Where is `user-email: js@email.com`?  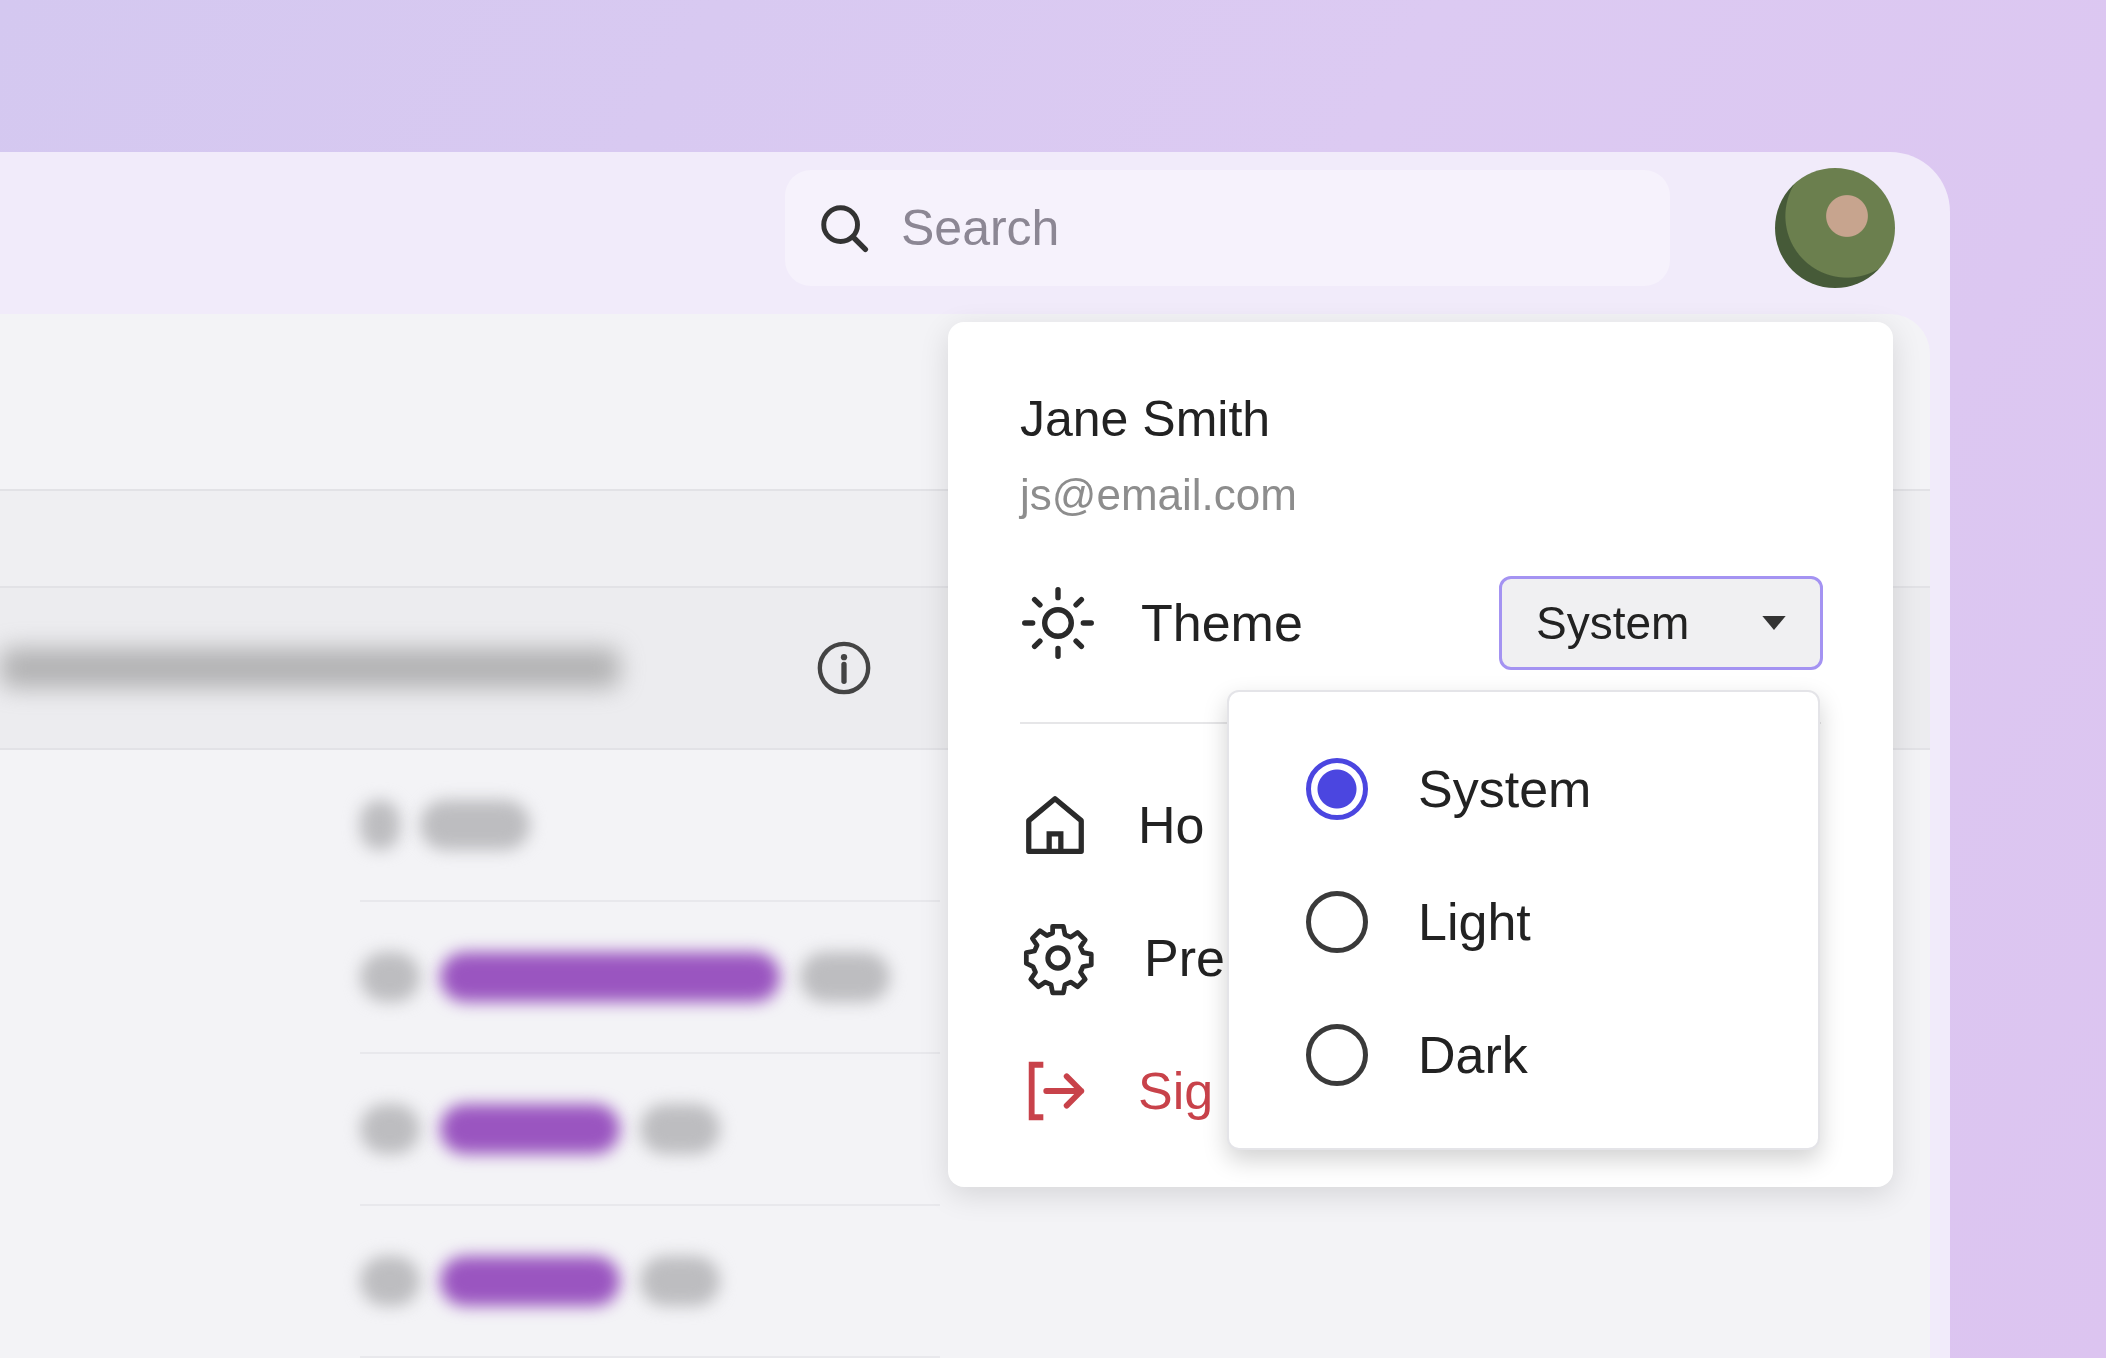
user-email: js@email.com is located at coordinates (1159, 495).